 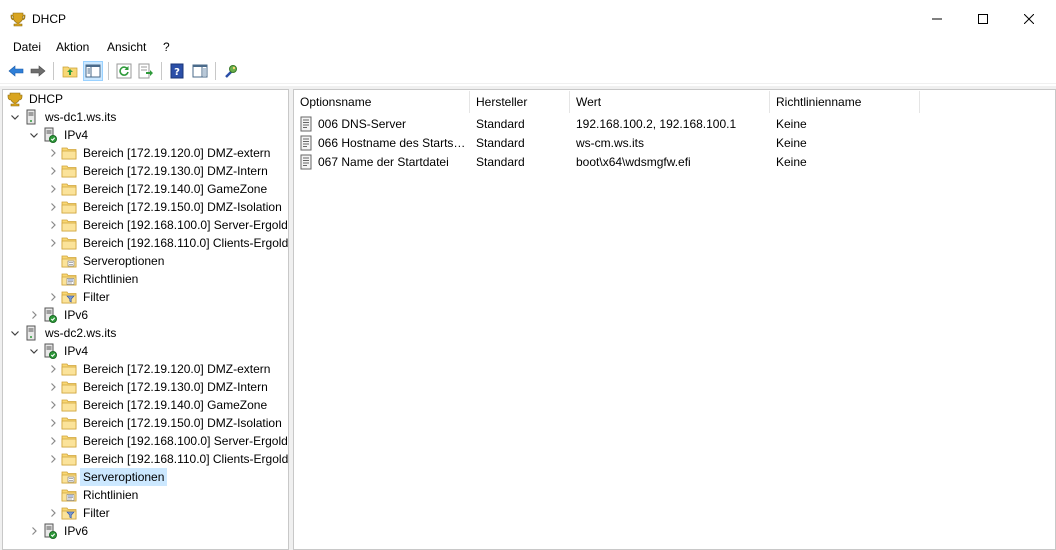 I want to click on tree-node-label: ws-dc2.ws.its, so click(x=81, y=333).